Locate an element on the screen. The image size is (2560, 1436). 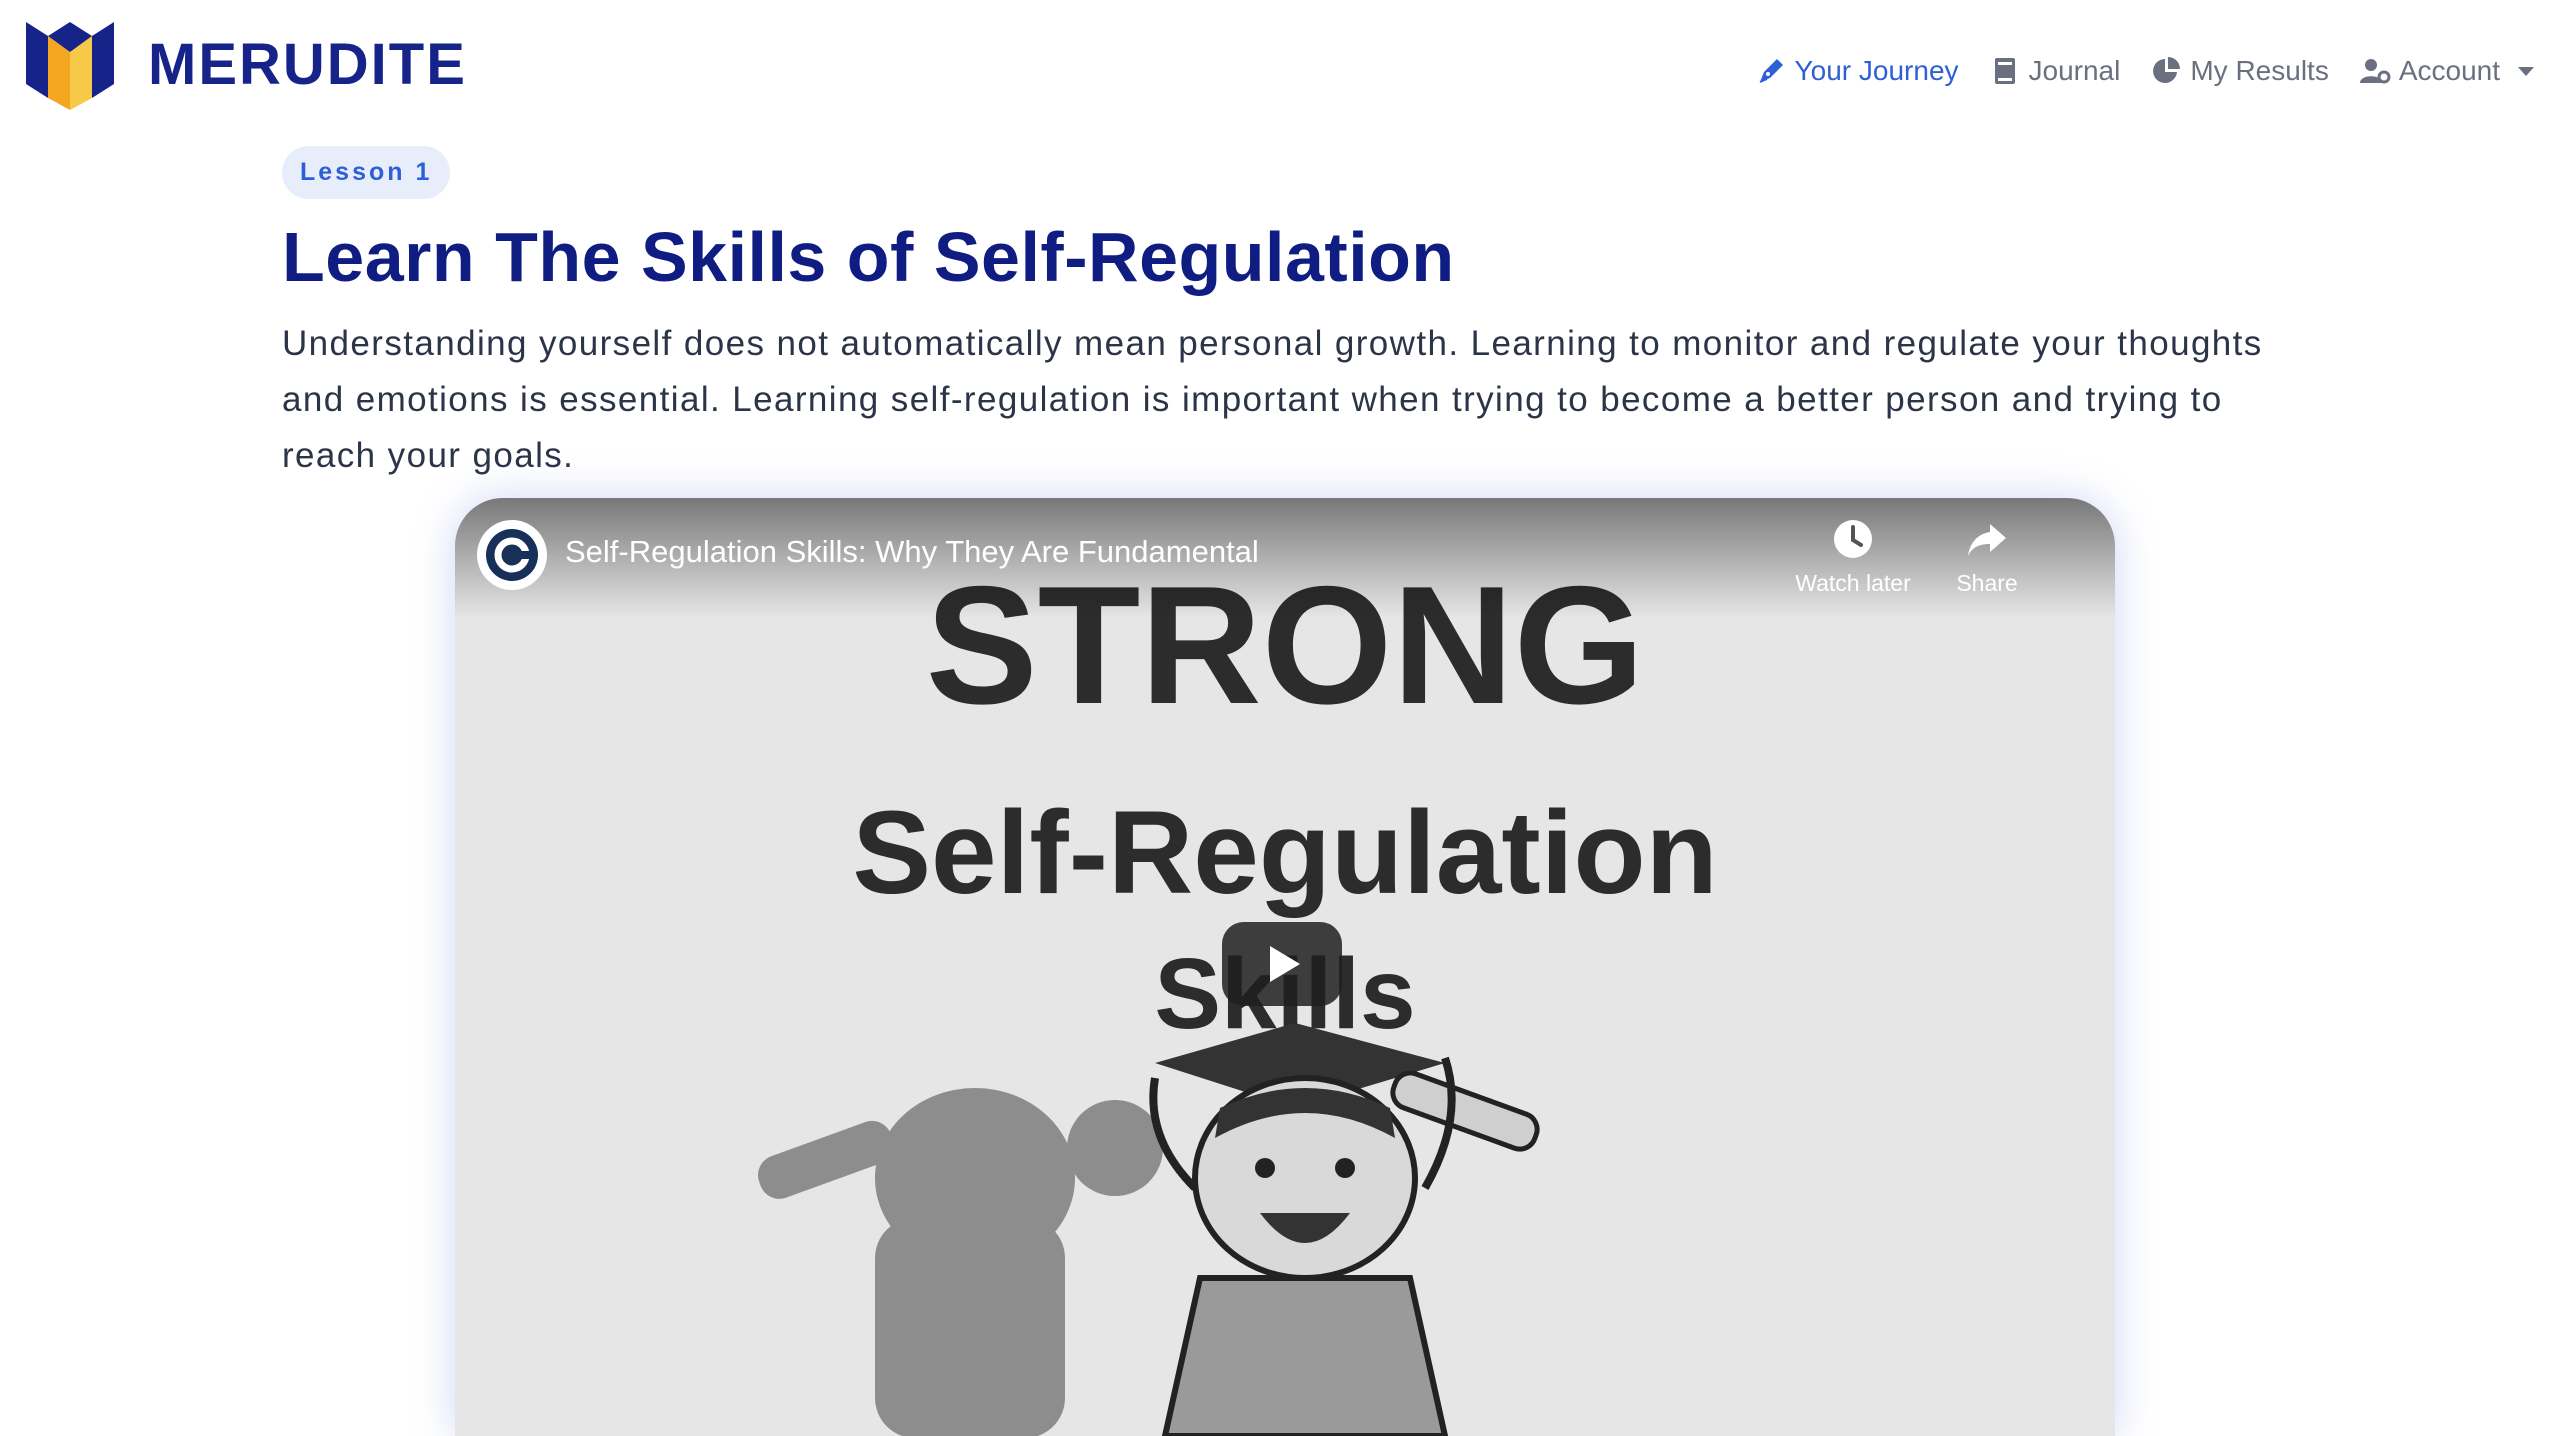
play-icon is located at coordinates (1285, 964).